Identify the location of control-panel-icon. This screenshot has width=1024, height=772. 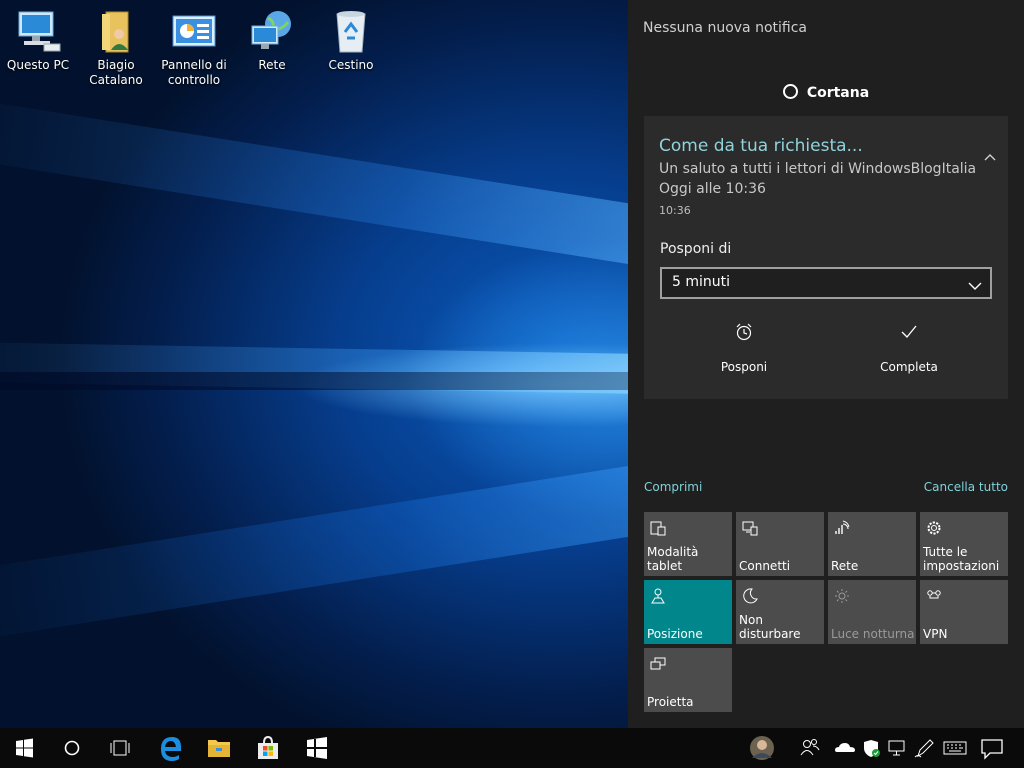
(194, 32).